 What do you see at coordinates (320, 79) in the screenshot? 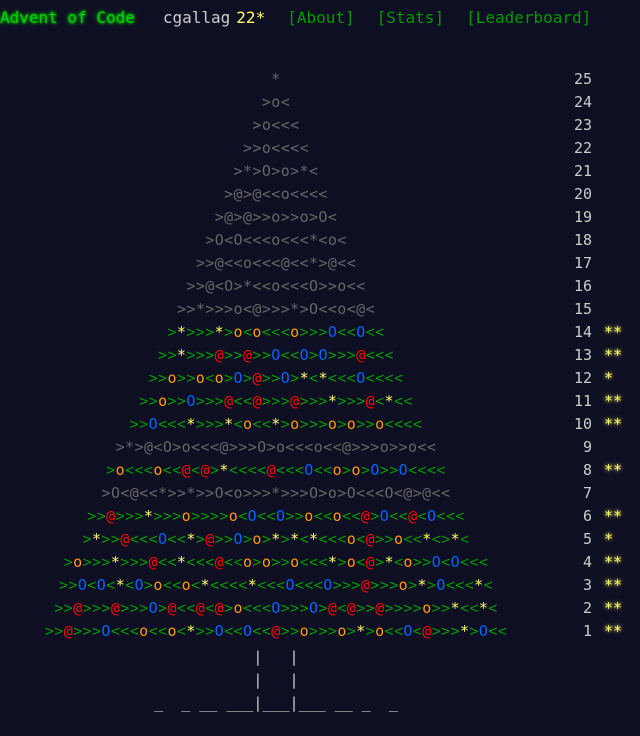
I see `calendar-day-25: * 25` at bounding box center [320, 79].